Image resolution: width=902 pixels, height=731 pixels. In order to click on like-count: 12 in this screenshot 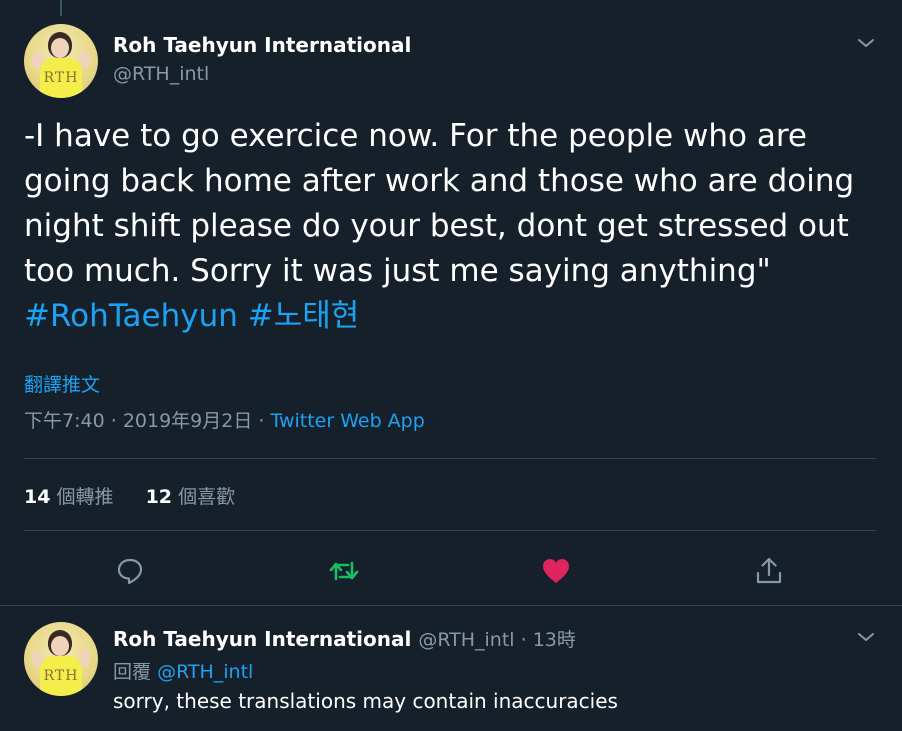, I will do `click(159, 497)`.